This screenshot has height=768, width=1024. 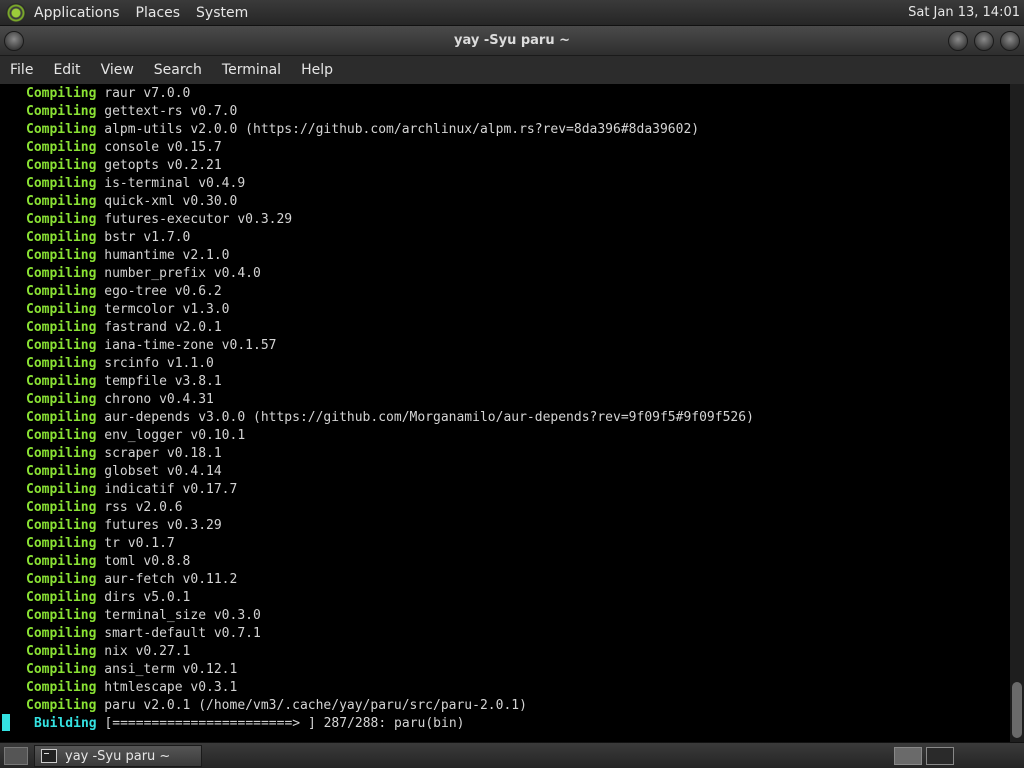 I want to click on line-text: termcolor v1.3.0, so click(x=163, y=309).